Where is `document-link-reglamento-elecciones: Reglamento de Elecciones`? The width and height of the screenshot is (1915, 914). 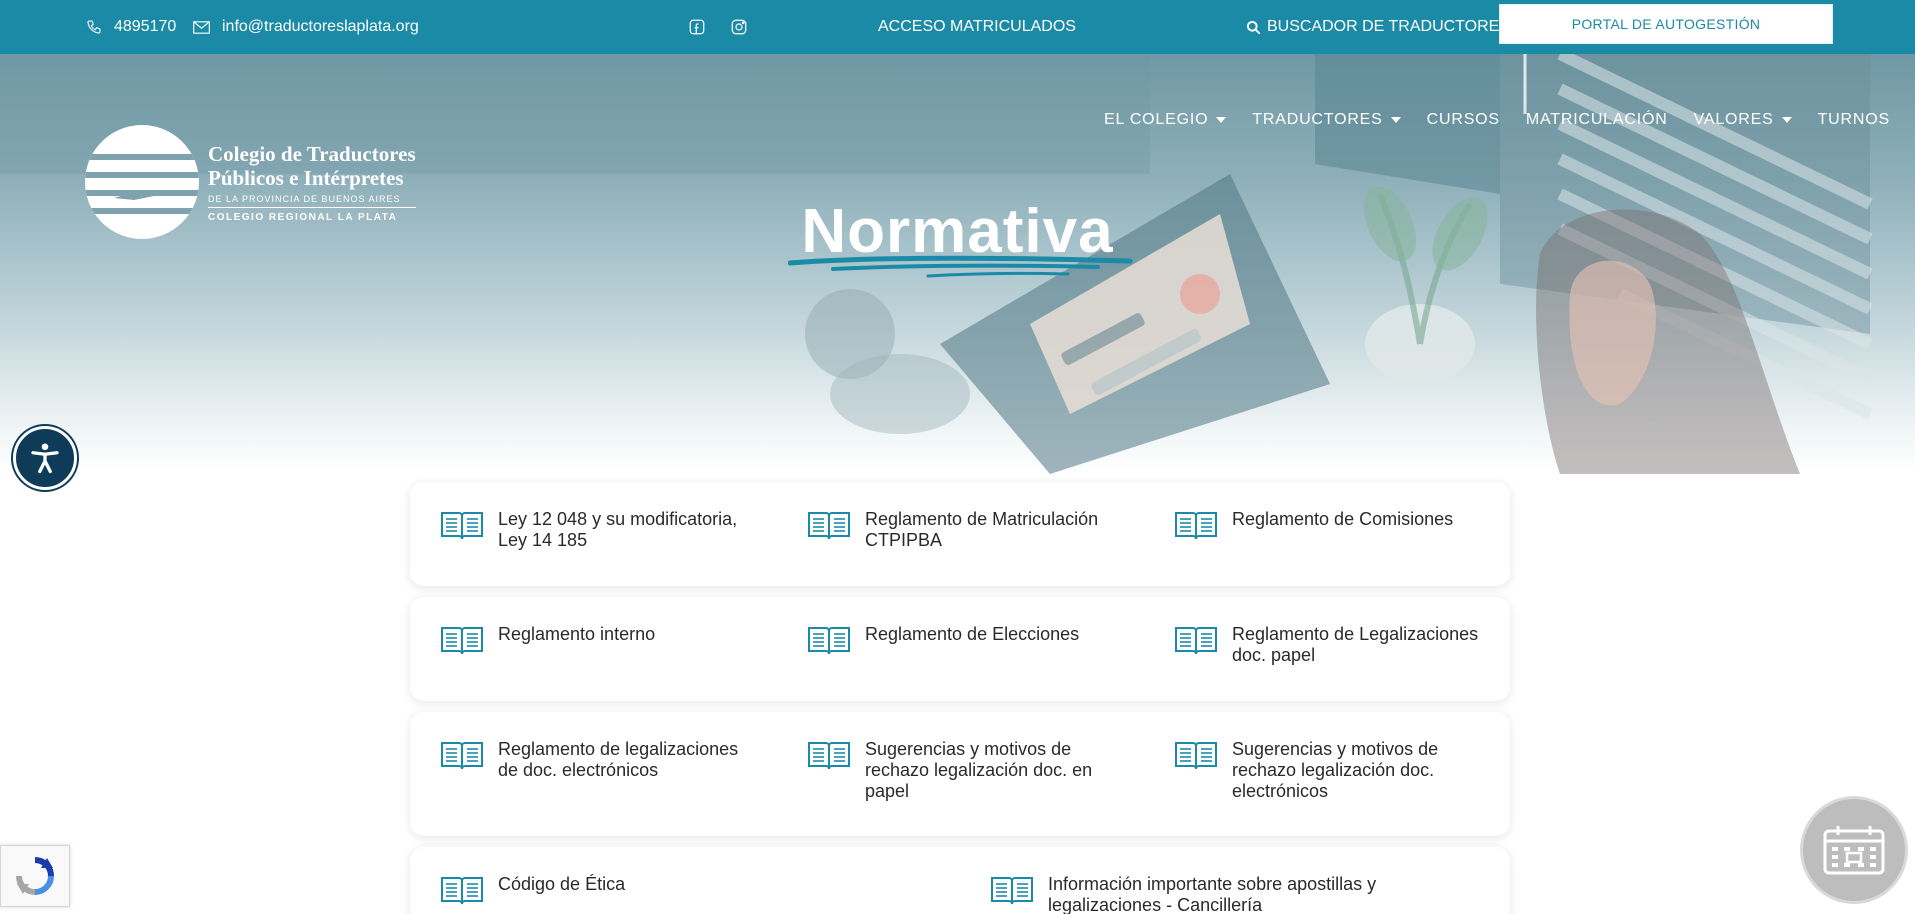
document-link-reglamento-elecciones: Reglamento de Elecciones is located at coordinates (967, 640).